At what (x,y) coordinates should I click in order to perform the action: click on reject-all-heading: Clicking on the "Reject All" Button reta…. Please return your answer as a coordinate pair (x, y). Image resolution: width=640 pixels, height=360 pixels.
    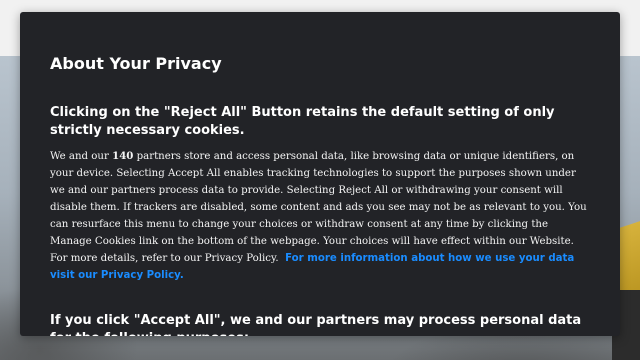
    Looking at the image, I should click on (302, 121).